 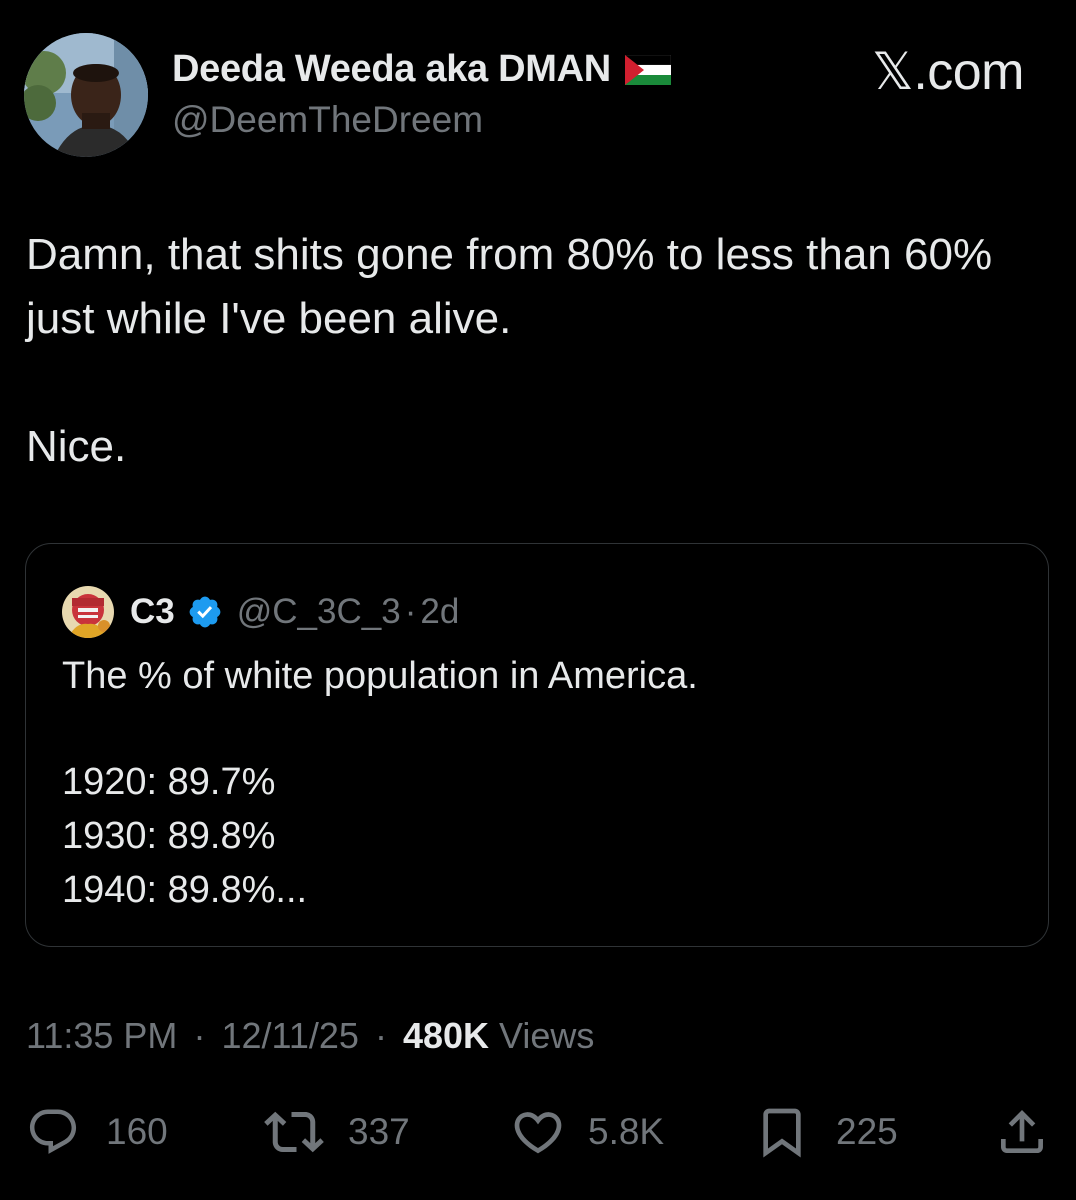 What do you see at coordinates (137, 1131) in the screenshot?
I see `reply-count: 160` at bounding box center [137, 1131].